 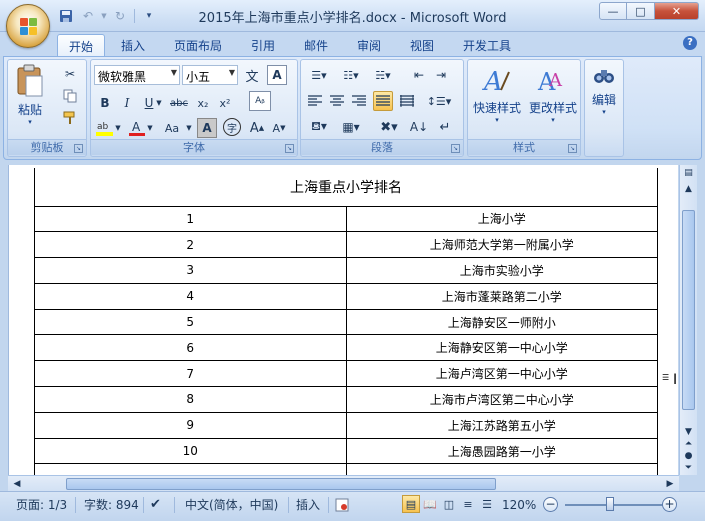 What do you see at coordinates (688, 456) in the screenshot?
I see `select-browse-object-icon: ●` at bounding box center [688, 456].